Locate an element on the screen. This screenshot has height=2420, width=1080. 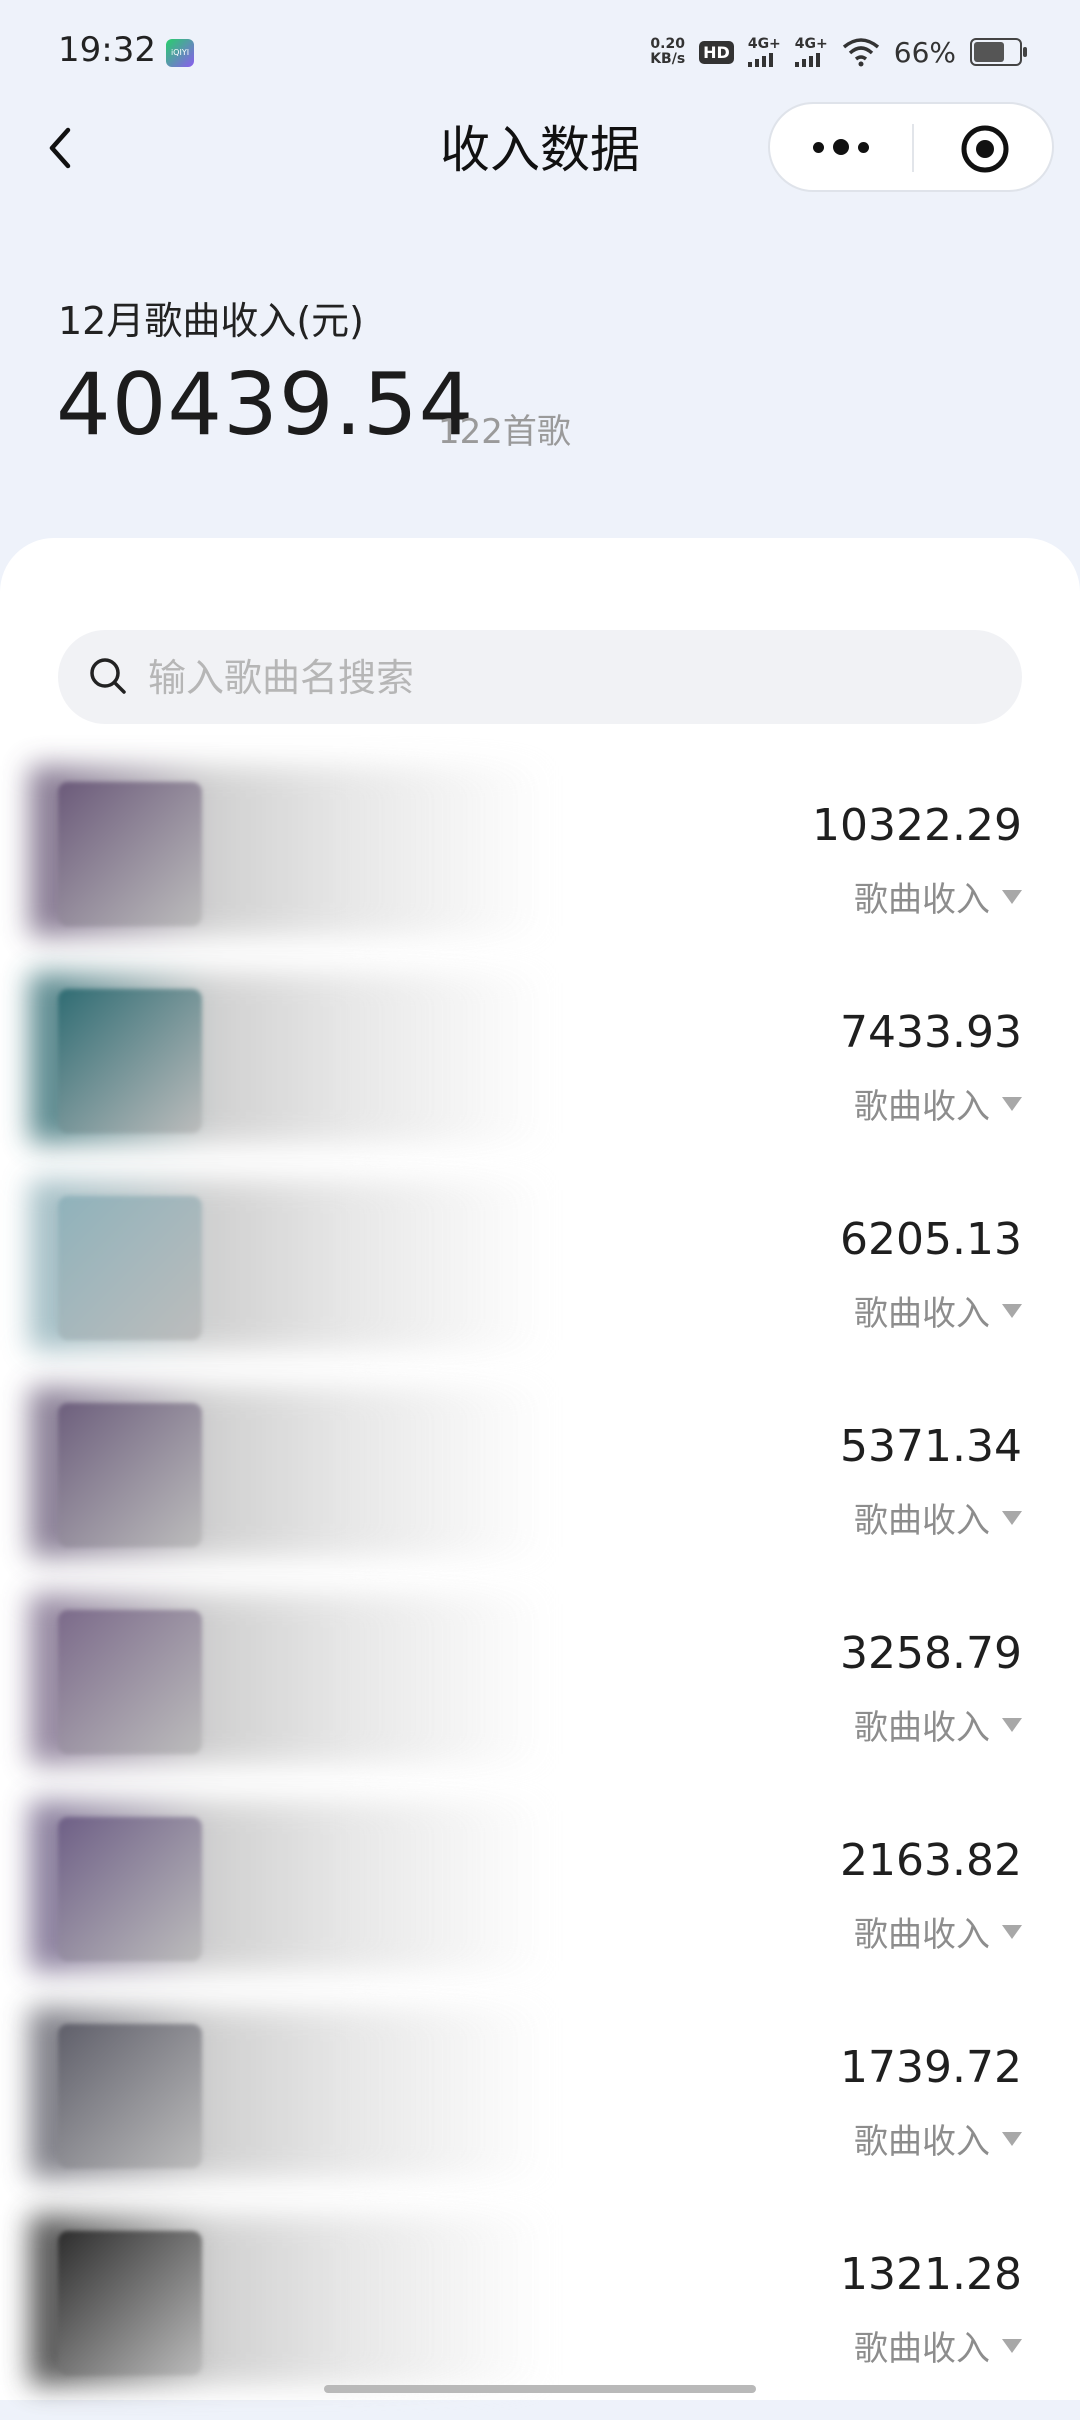
signal-icon-1: 4G+ is located at coordinates (764, 51).